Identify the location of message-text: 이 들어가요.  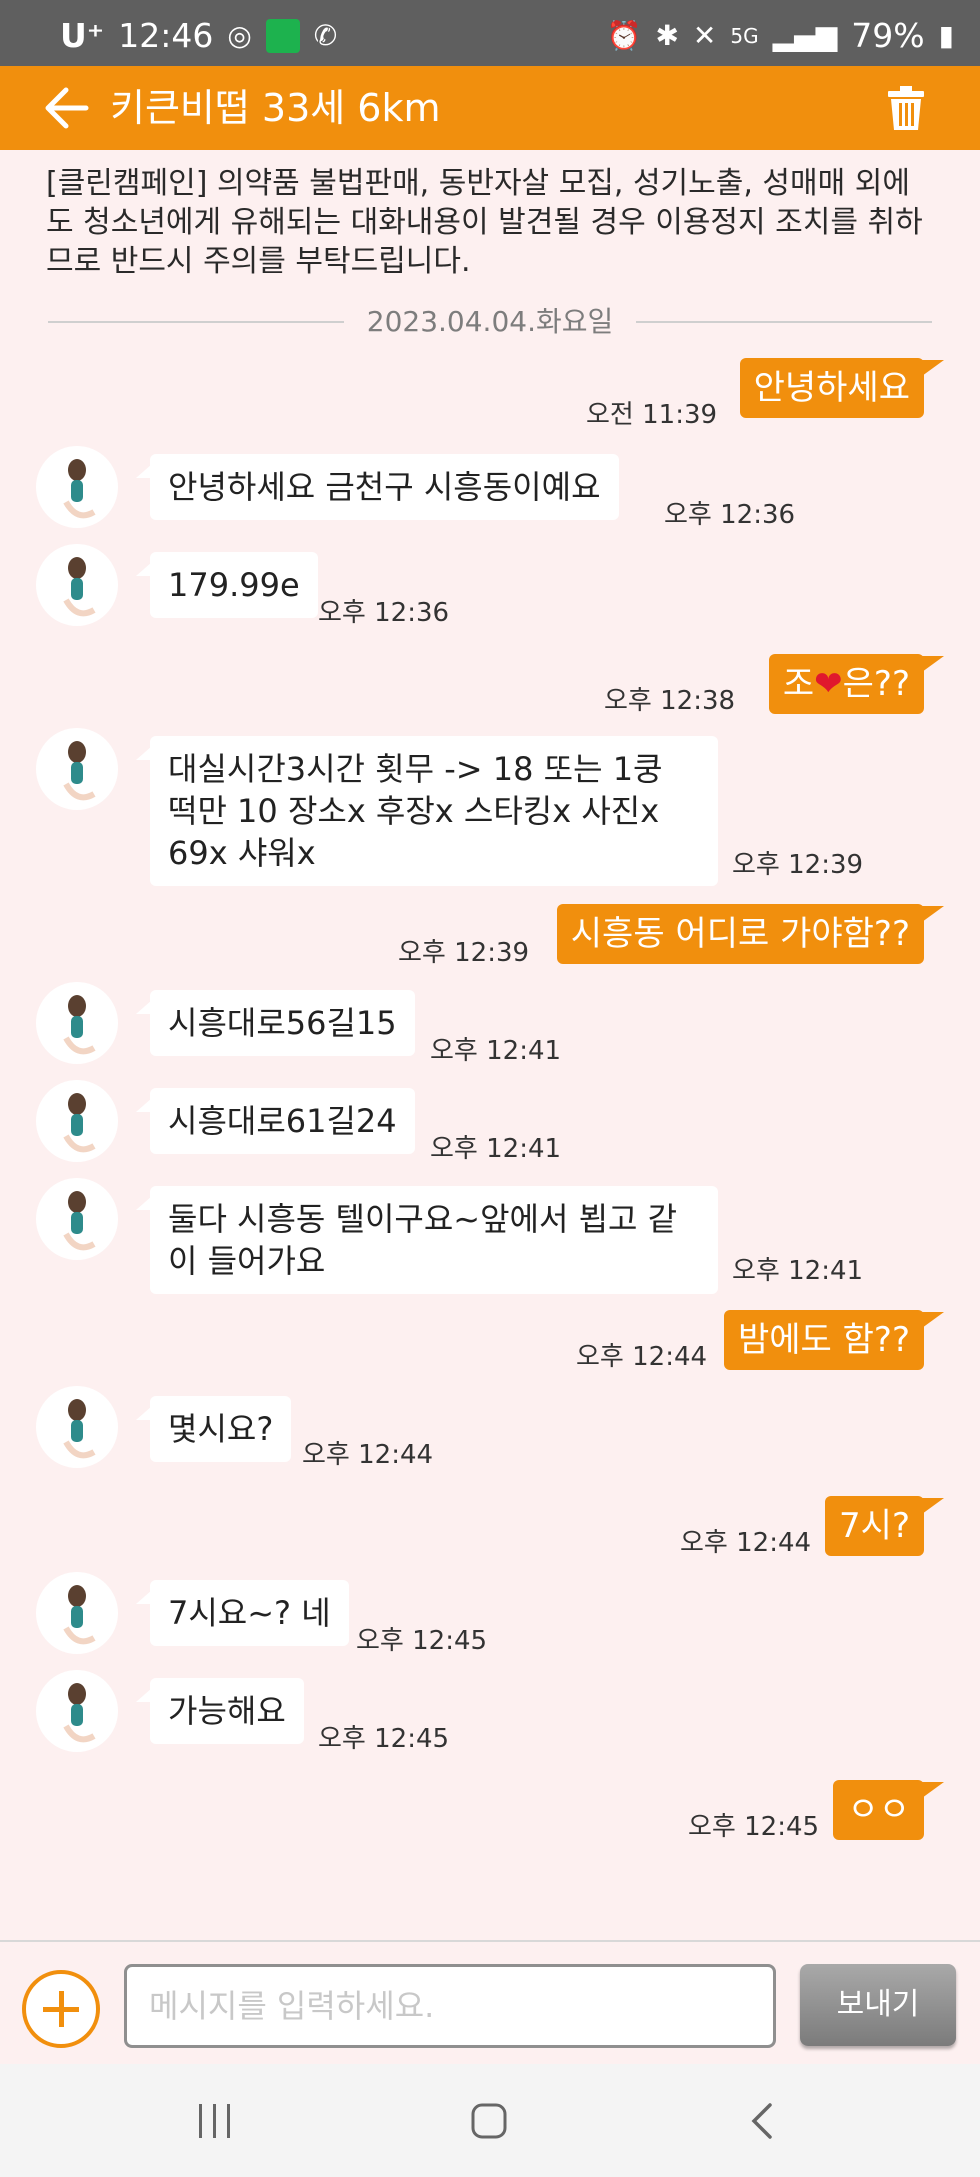
(247, 1261).